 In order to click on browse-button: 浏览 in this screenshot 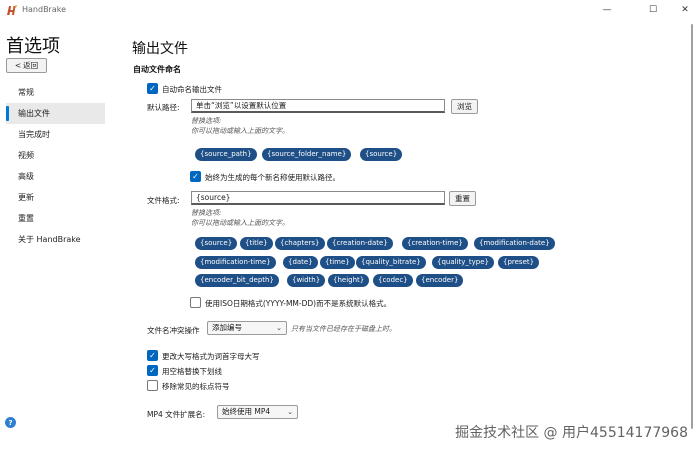, I will do `click(464, 106)`.